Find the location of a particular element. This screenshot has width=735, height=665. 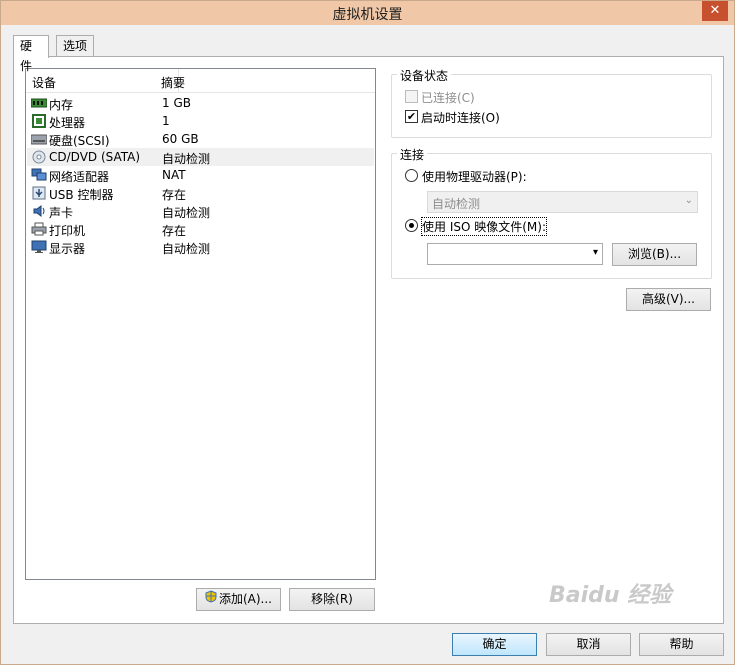

memory-icon is located at coordinates (39, 103).